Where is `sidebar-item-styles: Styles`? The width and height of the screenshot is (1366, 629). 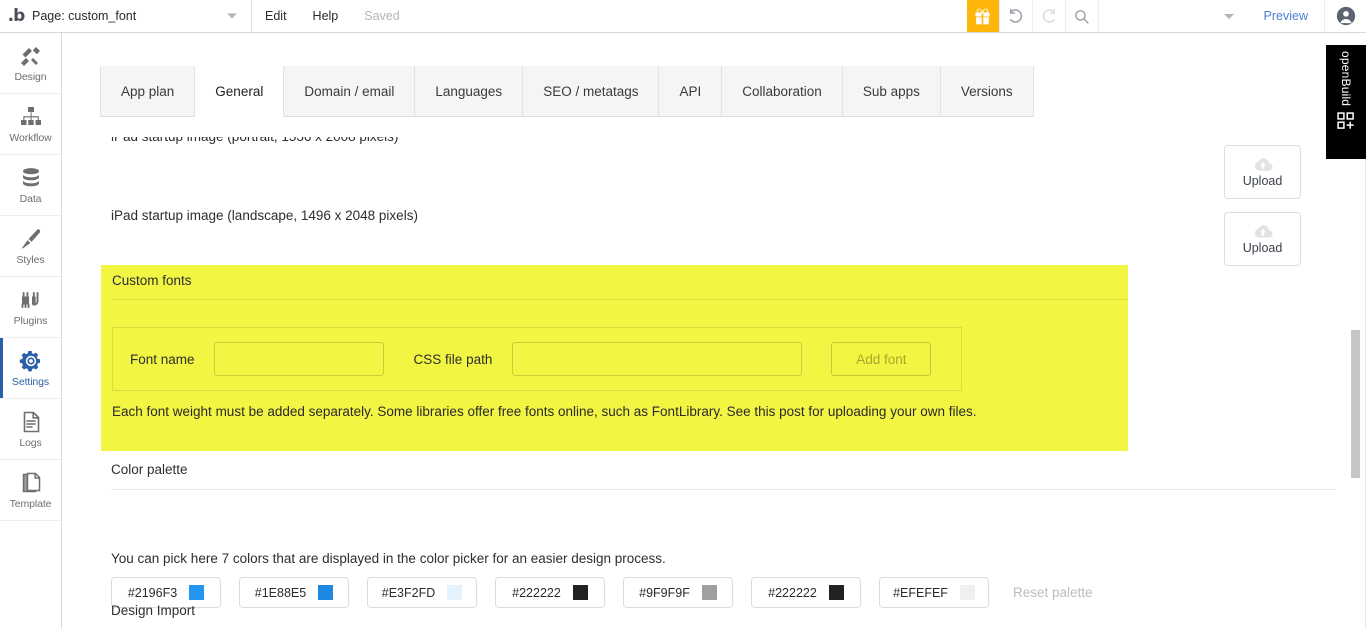 sidebar-item-styles: Styles is located at coordinates (30, 246).